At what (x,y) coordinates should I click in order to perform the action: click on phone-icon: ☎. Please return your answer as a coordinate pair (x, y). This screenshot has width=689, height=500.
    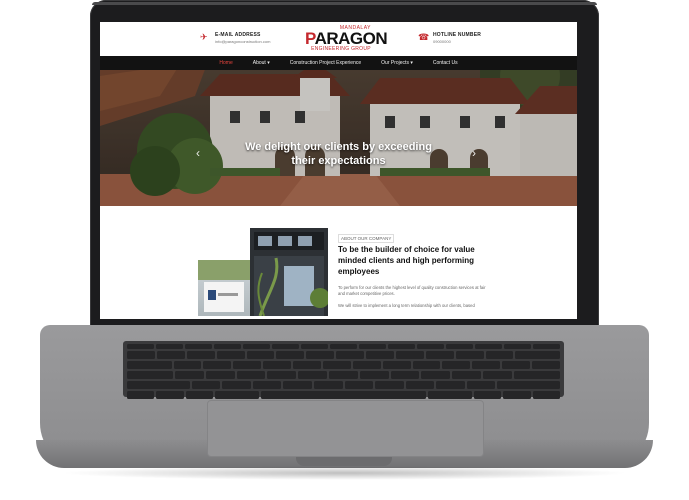
    Looking at the image, I should click on (424, 37).